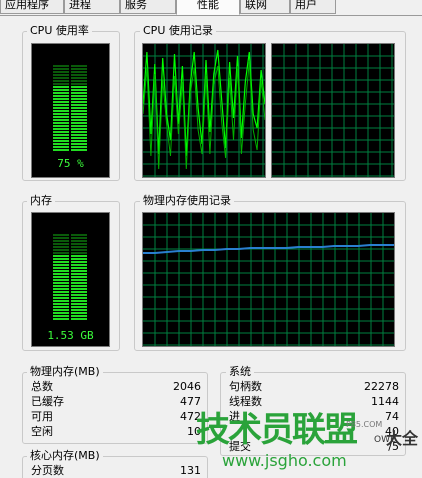 The width and height of the screenshot is (422, 478). Describe the element at coordinates (277, 430) in the screenshot. I see `watermark-logo: 技术员联盟` at that location.